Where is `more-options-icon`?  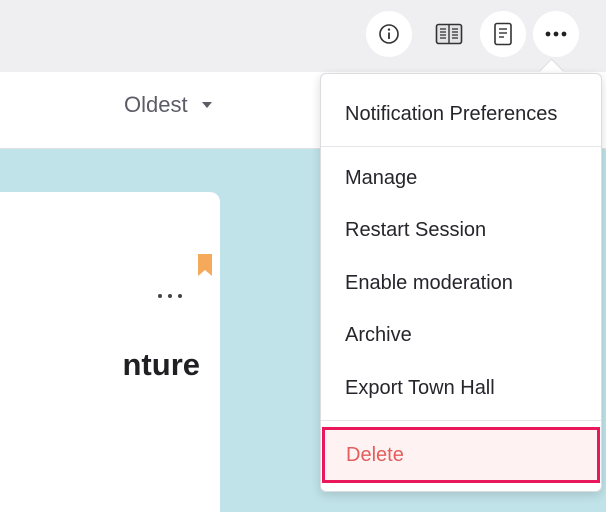
more-options-icon is located at coordinates (556, 34).